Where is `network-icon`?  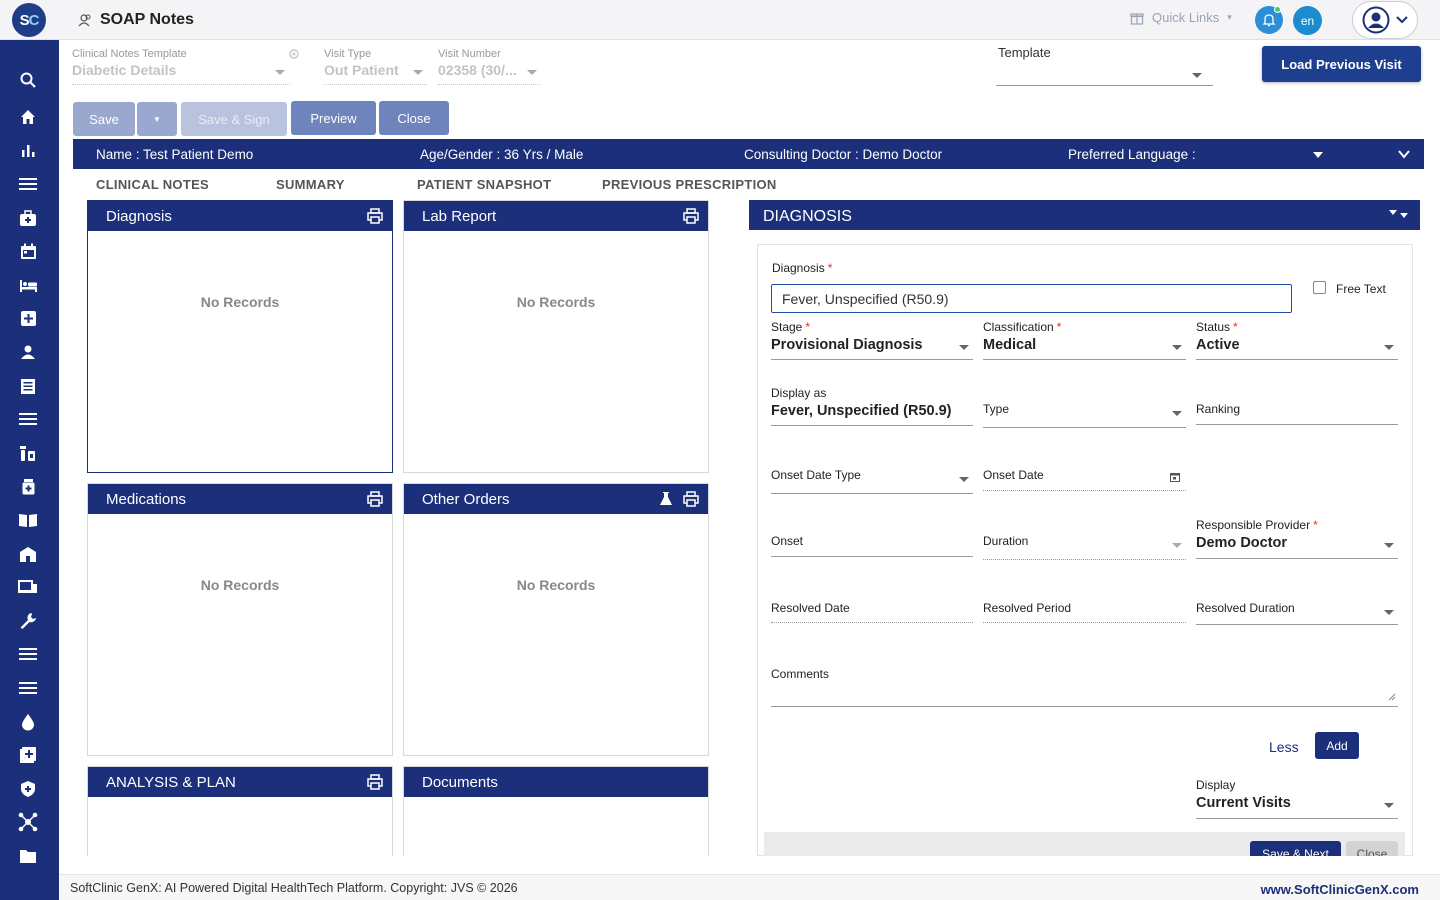
network-icon is located at coordinates (28, 822).